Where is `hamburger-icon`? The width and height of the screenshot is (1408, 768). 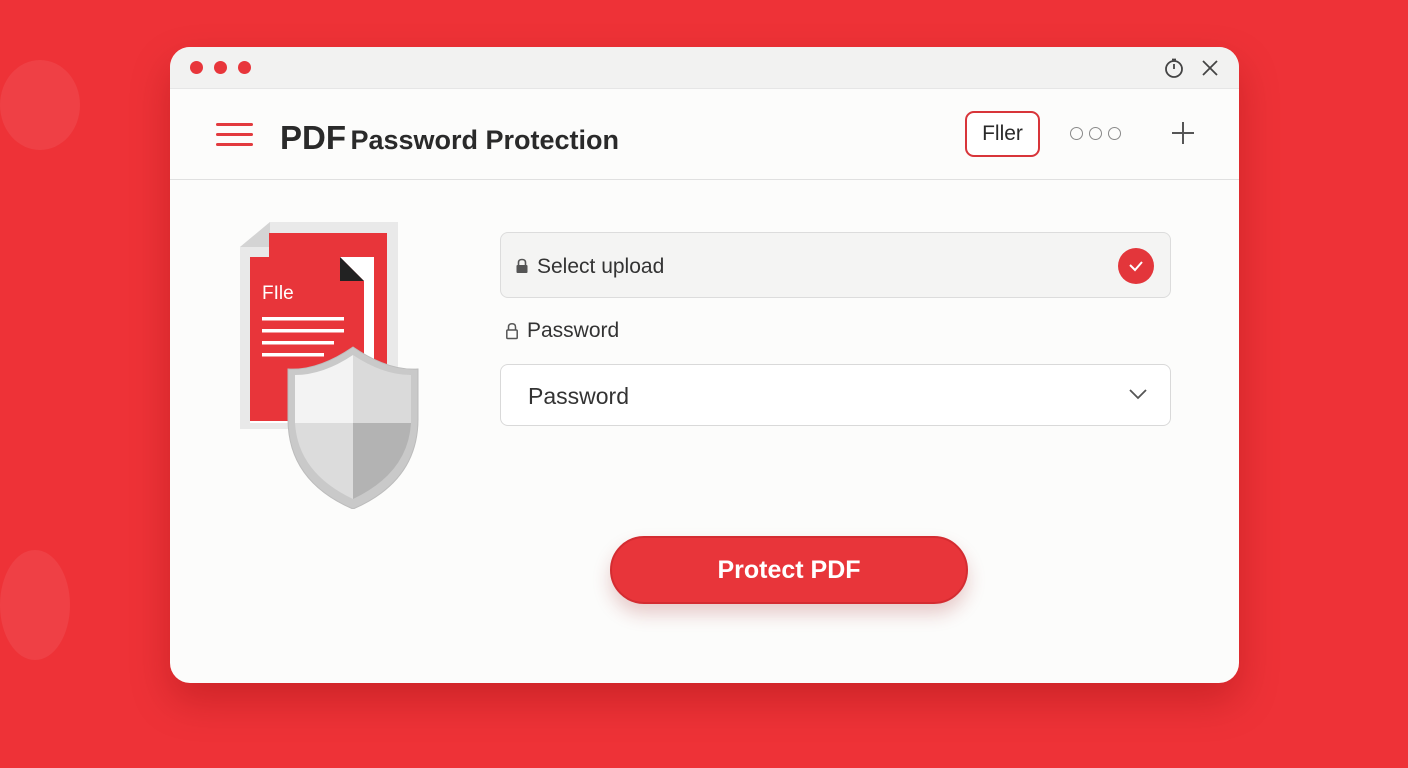
hamburger-icon is located at coordinates (235, 135).